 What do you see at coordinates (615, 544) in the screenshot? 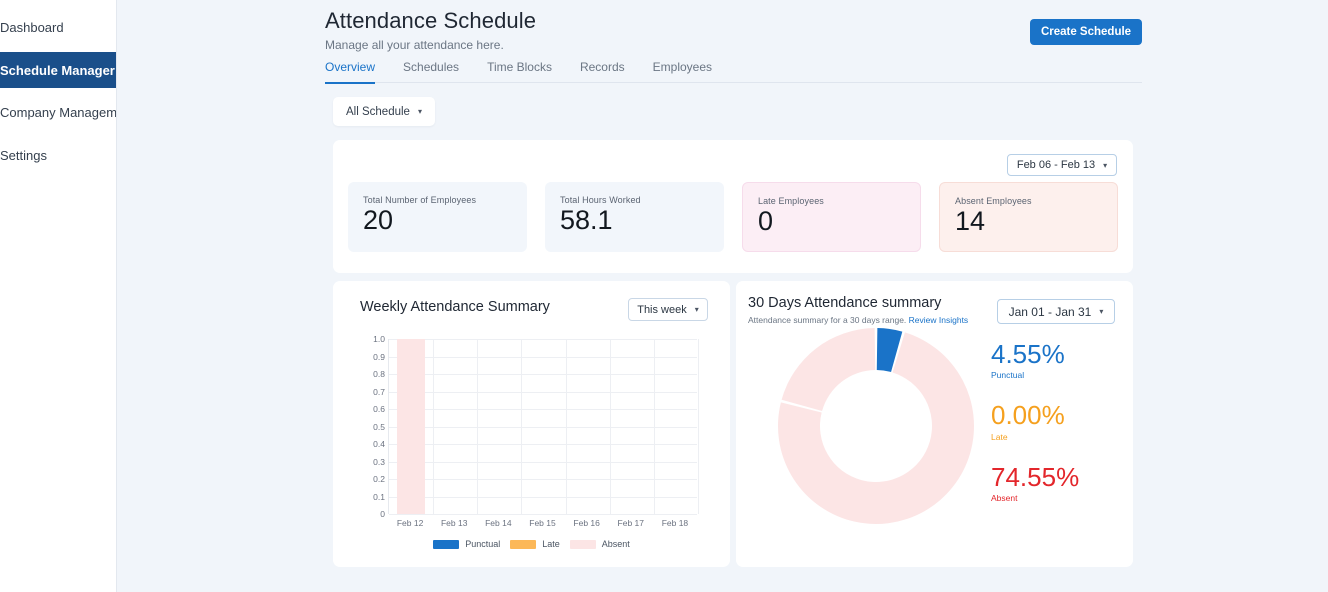
I see `legend-label: Absent` at bounding box center [615, 544].